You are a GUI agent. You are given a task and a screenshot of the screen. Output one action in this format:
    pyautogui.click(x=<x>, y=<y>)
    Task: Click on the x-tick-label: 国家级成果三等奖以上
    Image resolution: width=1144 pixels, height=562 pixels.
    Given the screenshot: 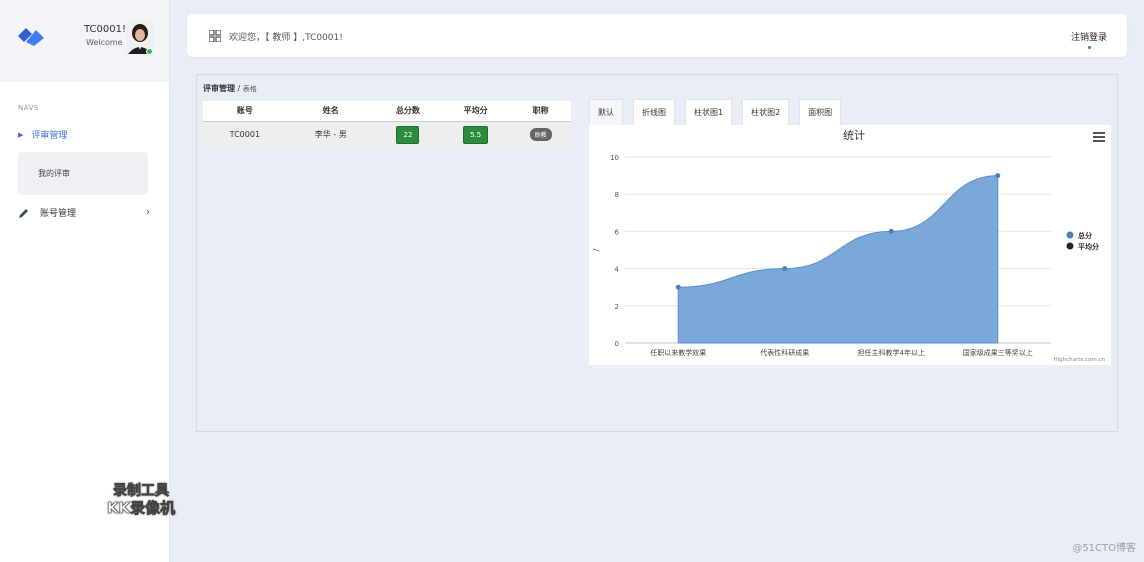 What is the action you would take?
    pyautogui.click(x=998, y=352)
    